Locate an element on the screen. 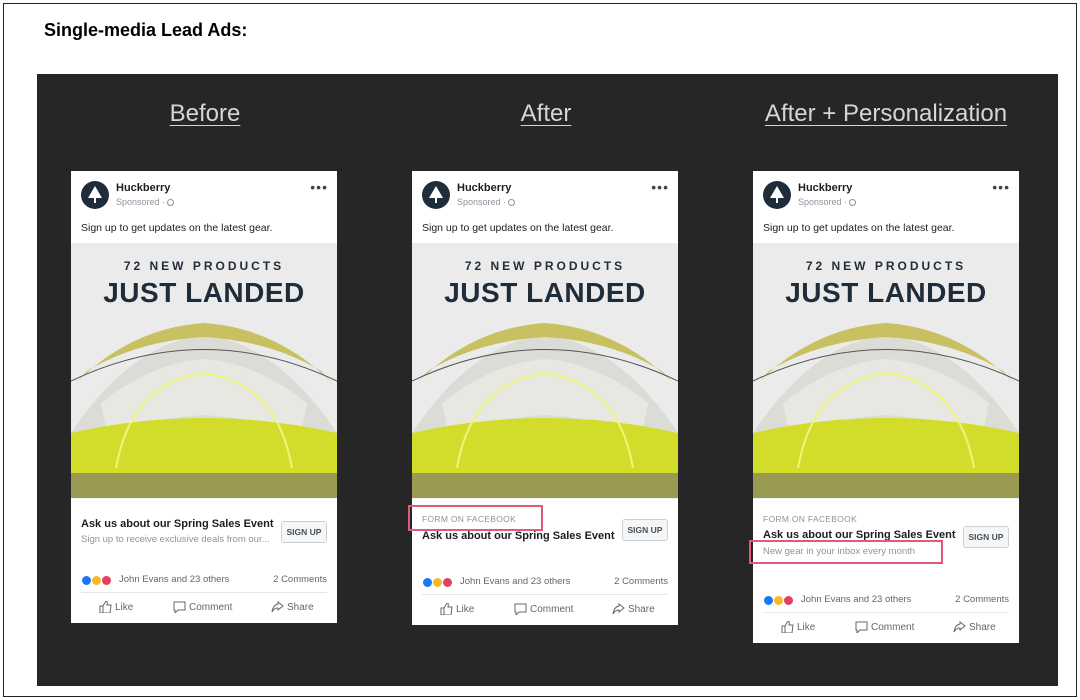  form-on-facebook-label: FORM ON FACEBOOK is located at coordinates (810, 519).